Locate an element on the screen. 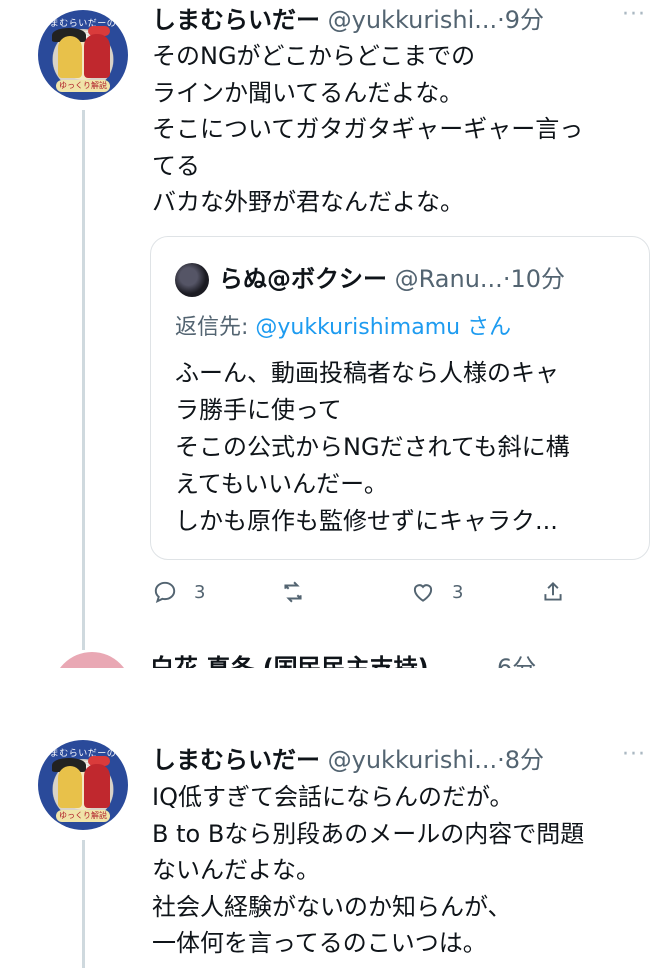  quoted-header: らぬ@ボクシー @Ranu...·10分 is located at coordinates (392, 279).